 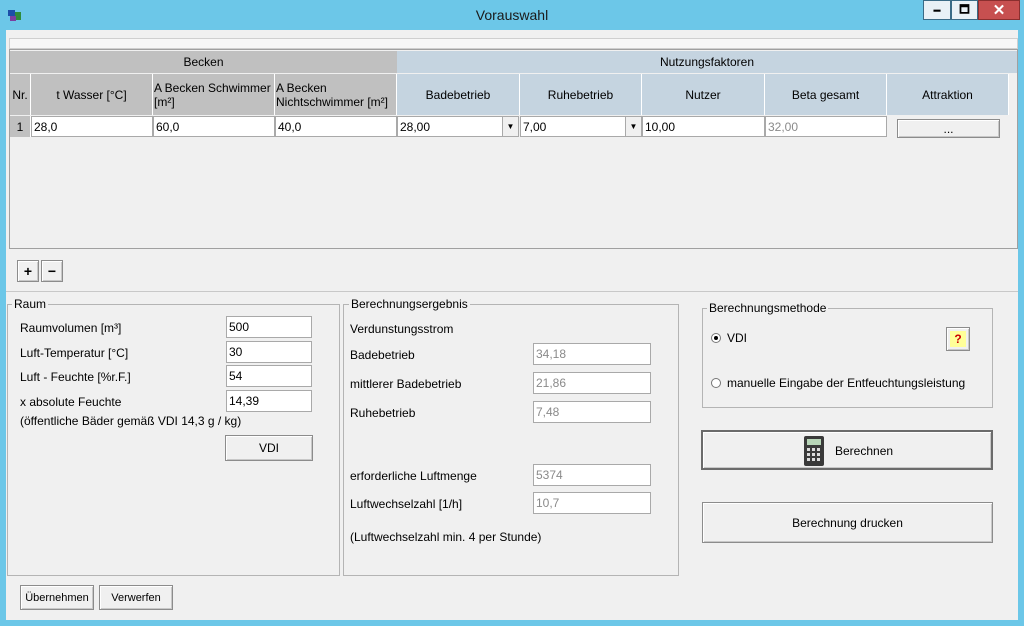 What do you see at coordinates (269, 376) in the screenshot?
I see `feuchte-input: 54` at bounding box center [269, 376].